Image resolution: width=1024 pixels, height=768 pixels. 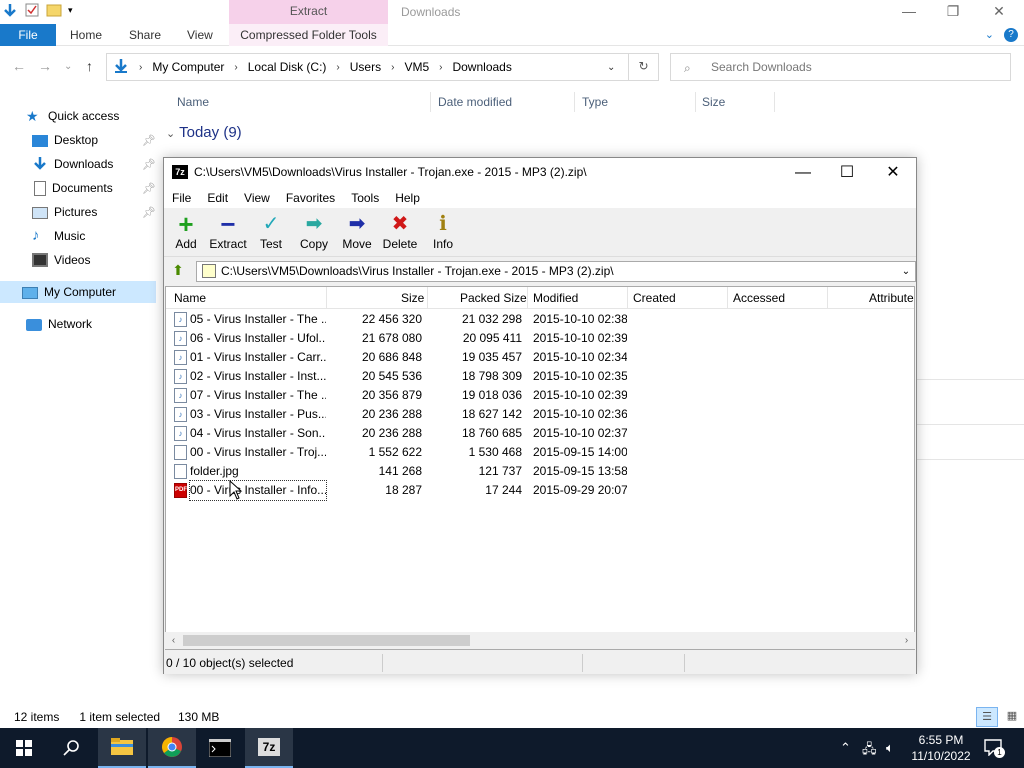 I want to click on taskbar-file-explorer, so click(x=122, y=748).